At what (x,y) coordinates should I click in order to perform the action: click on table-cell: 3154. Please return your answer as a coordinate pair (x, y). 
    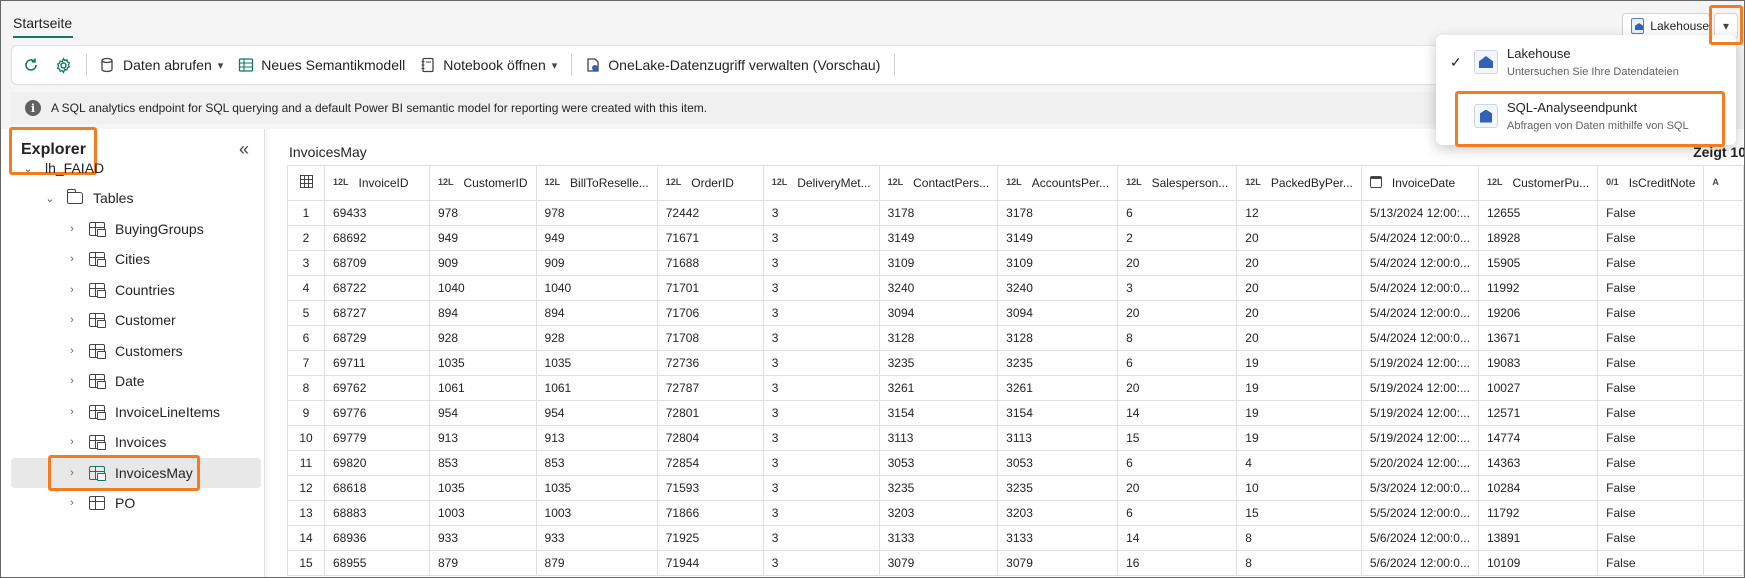
    Looking at the image, I should click on (938, 413).